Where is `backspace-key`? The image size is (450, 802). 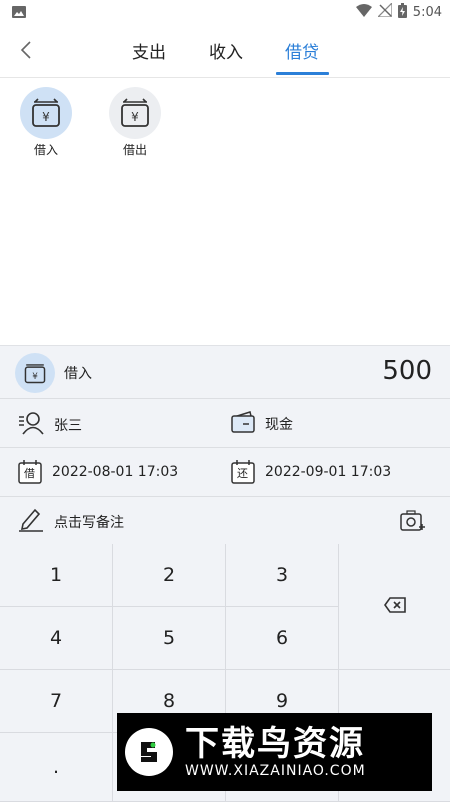
backspace-key is located at coordinates (394, 607).